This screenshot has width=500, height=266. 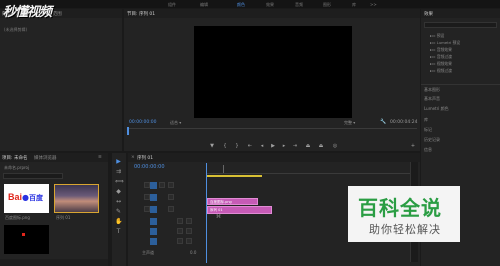 What do you see at coordinates (310, 169) in the screenshot?
I see `timeline-ruler` at bounding box center [310, 169].